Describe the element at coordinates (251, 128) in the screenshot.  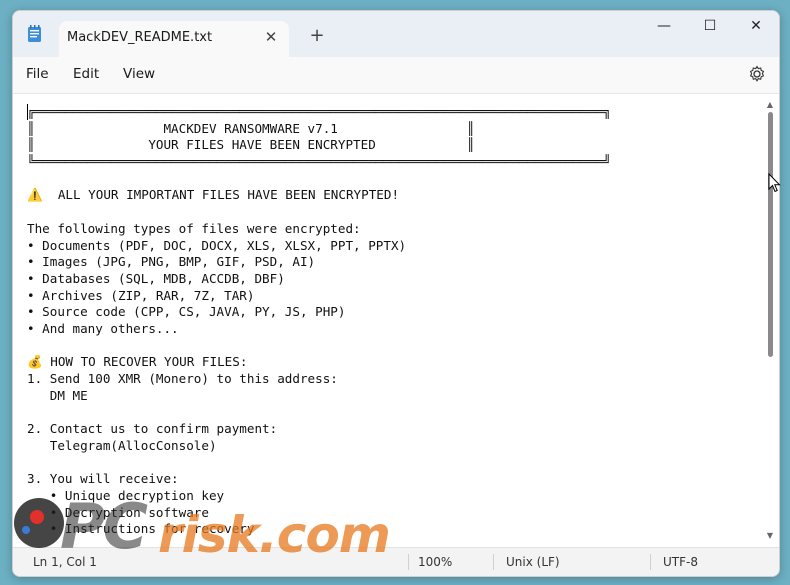
I see `document-line: ║ MACKDEV RANSOMWARE v7.1 ║` at that location.